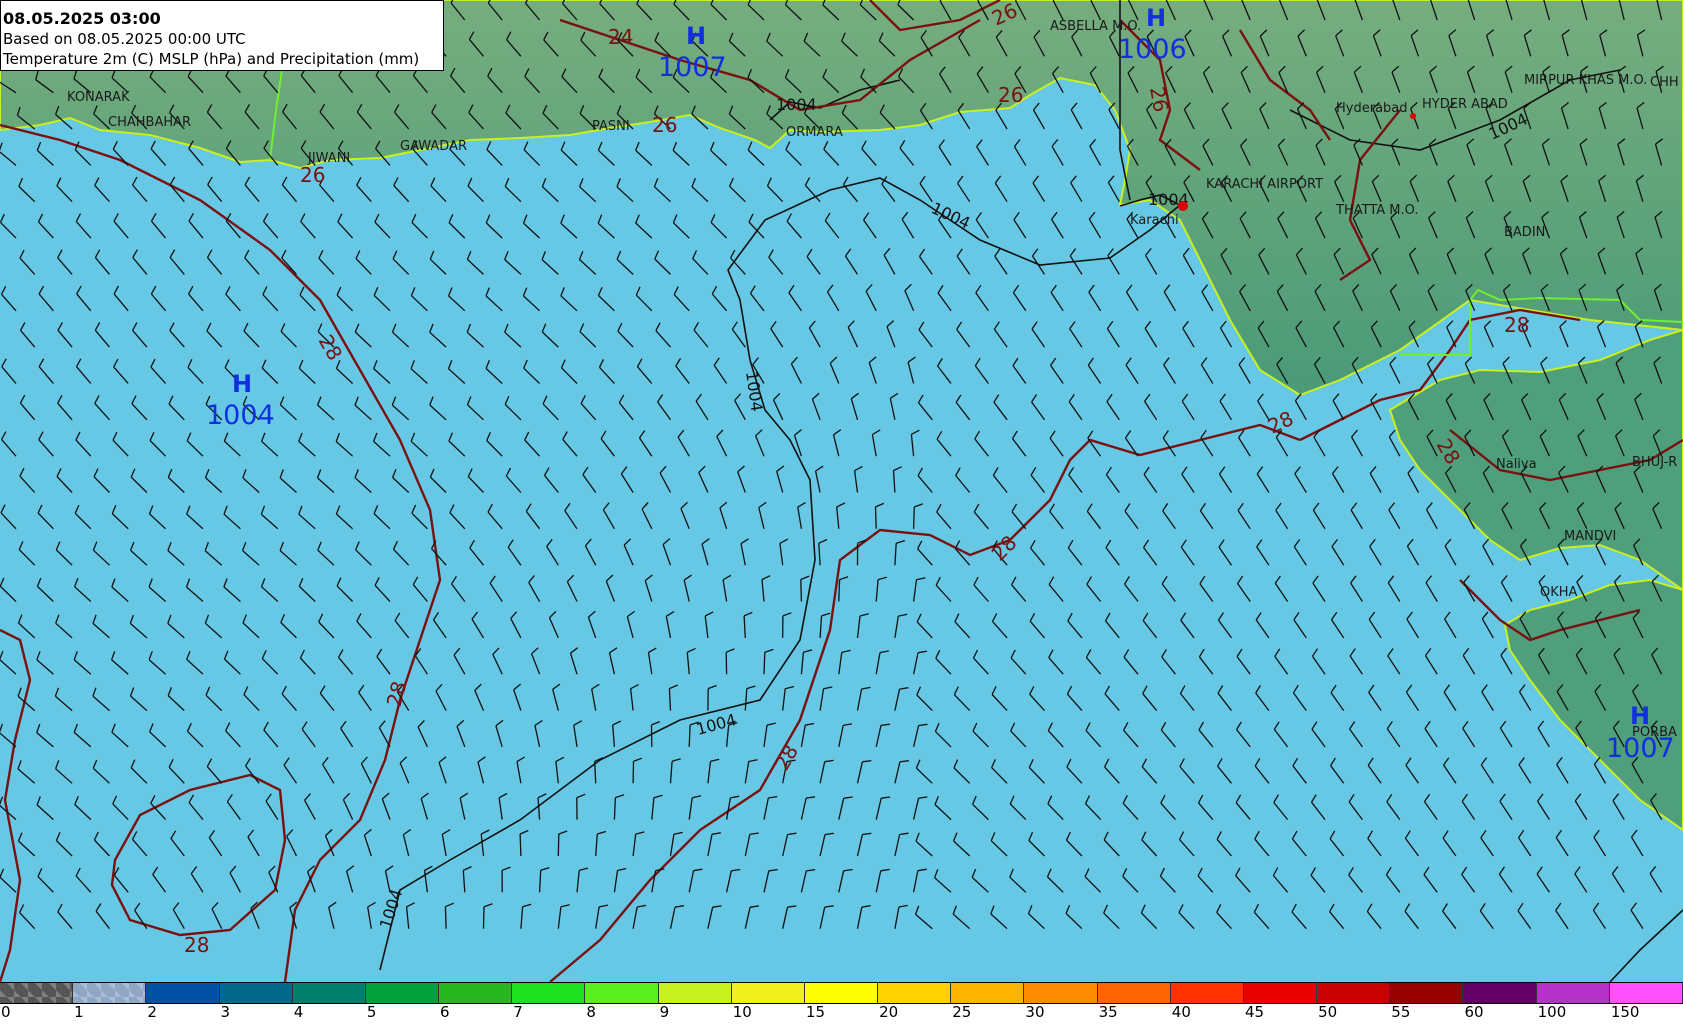 Image resolution: width=1683 pixels, height=1024 pixels. Describe the element at coordinates (225, 1012) in the screenshot. I see `legend-label: 3` at that location.